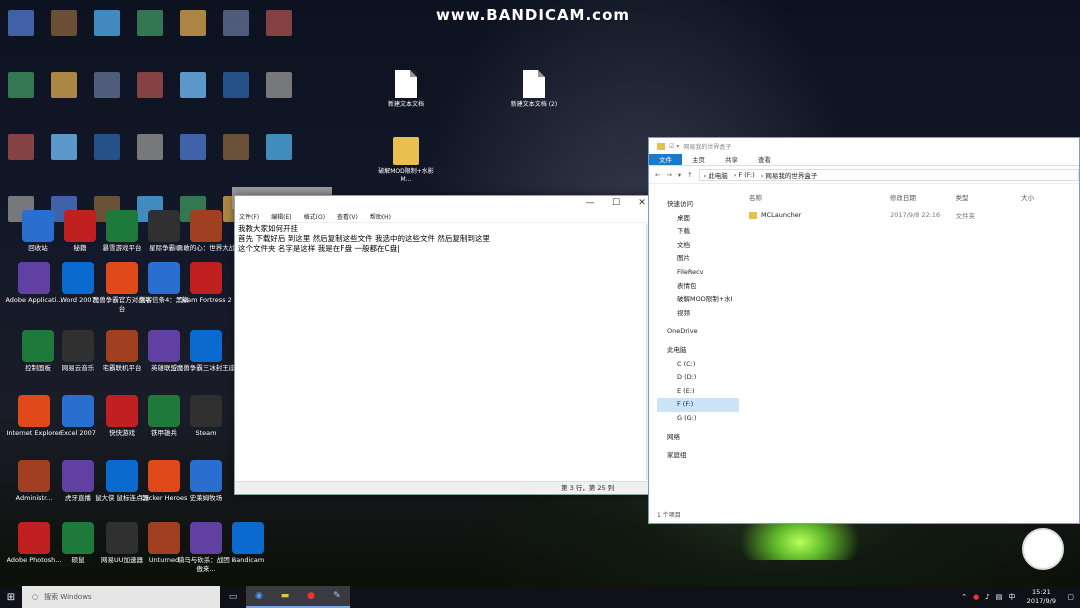 This screenshot has width=1080, height=608. I want to click on file-column-cell: MCLauncher, so click(819, 215).